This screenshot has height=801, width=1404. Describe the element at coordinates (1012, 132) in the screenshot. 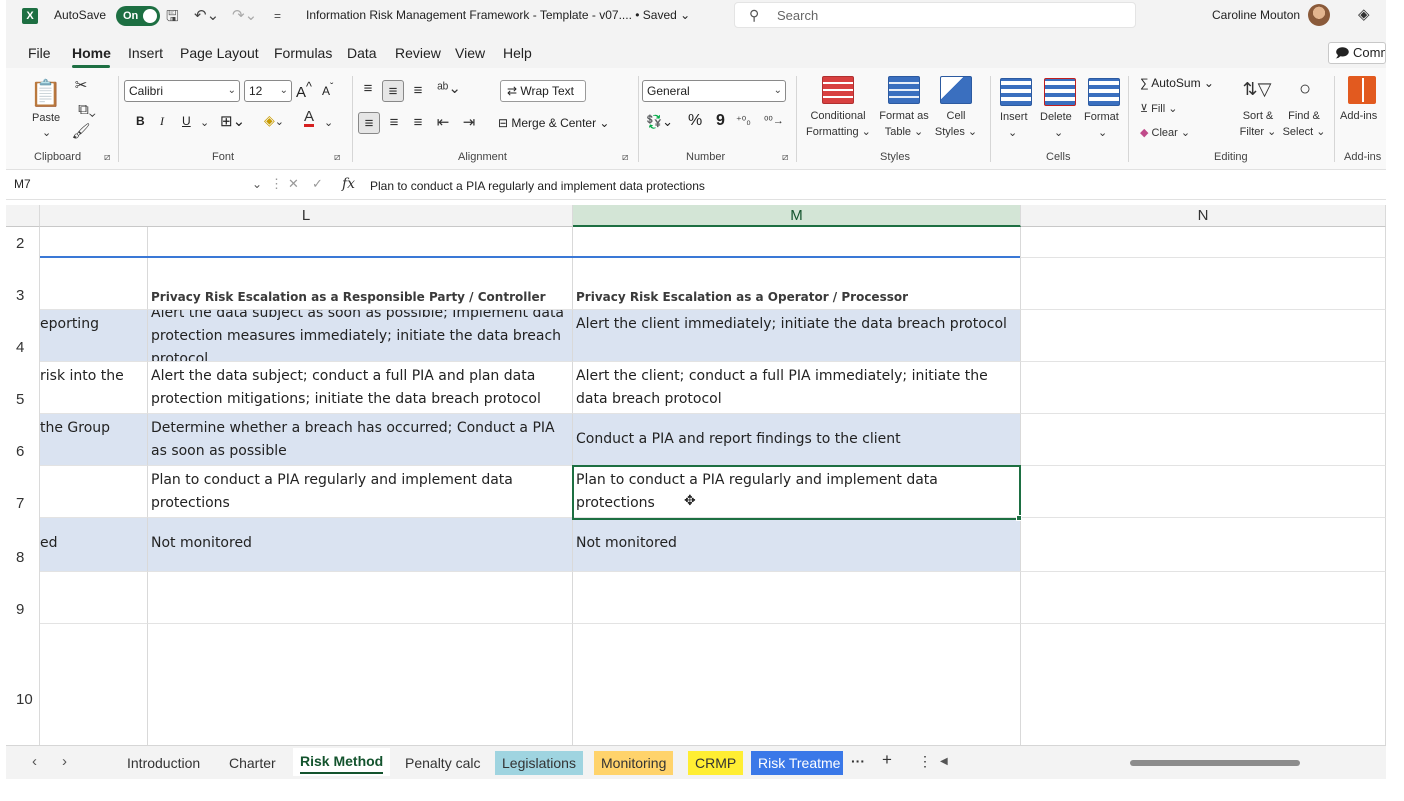

I see `insert-dropdown-icon: ⌄` at that location.